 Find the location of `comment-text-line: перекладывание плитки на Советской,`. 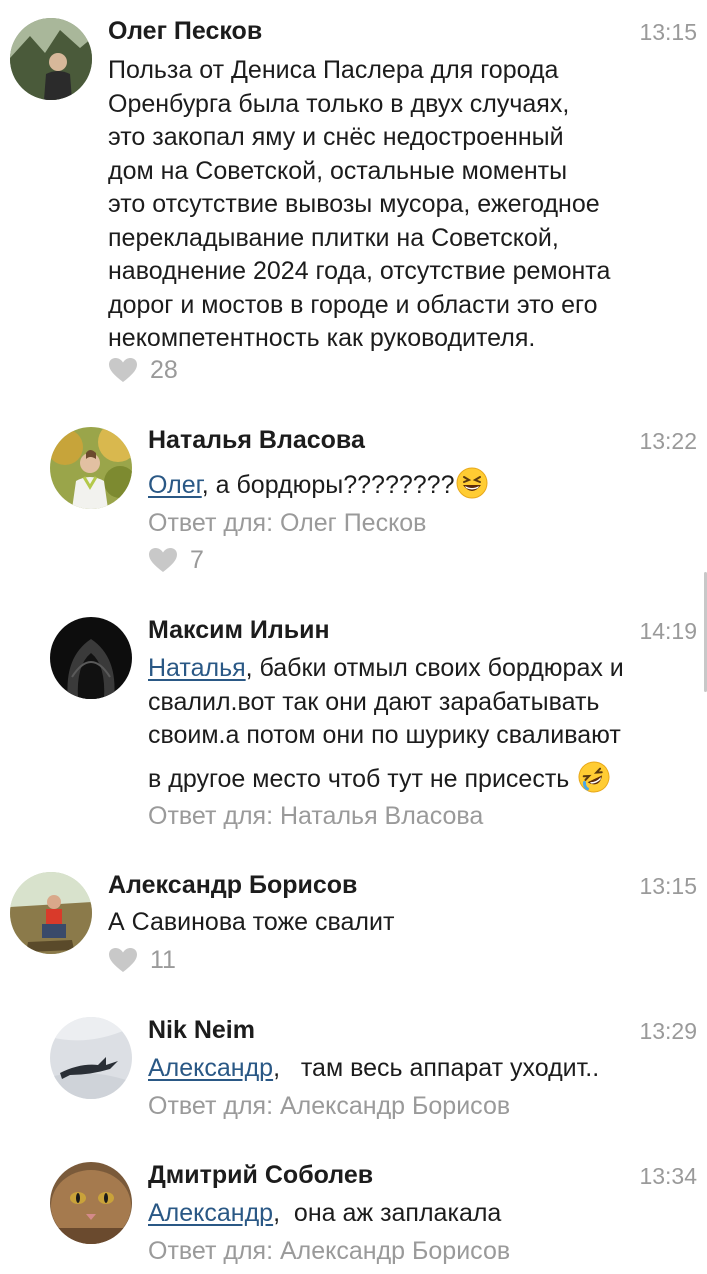

comment-text-line: перекладывание плитки на Советской, is located at coordinates (333, 237).